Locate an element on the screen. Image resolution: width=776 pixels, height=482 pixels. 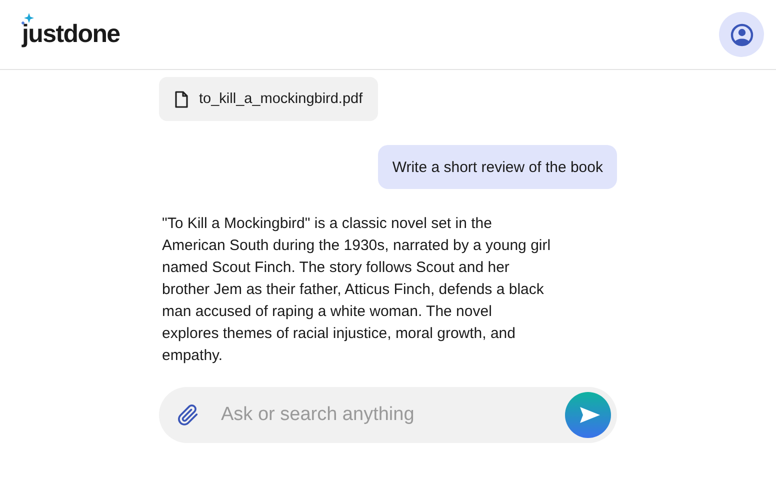
file-name: to_kill_a_mockingbird.pdf is located at coordinates (281, 99).